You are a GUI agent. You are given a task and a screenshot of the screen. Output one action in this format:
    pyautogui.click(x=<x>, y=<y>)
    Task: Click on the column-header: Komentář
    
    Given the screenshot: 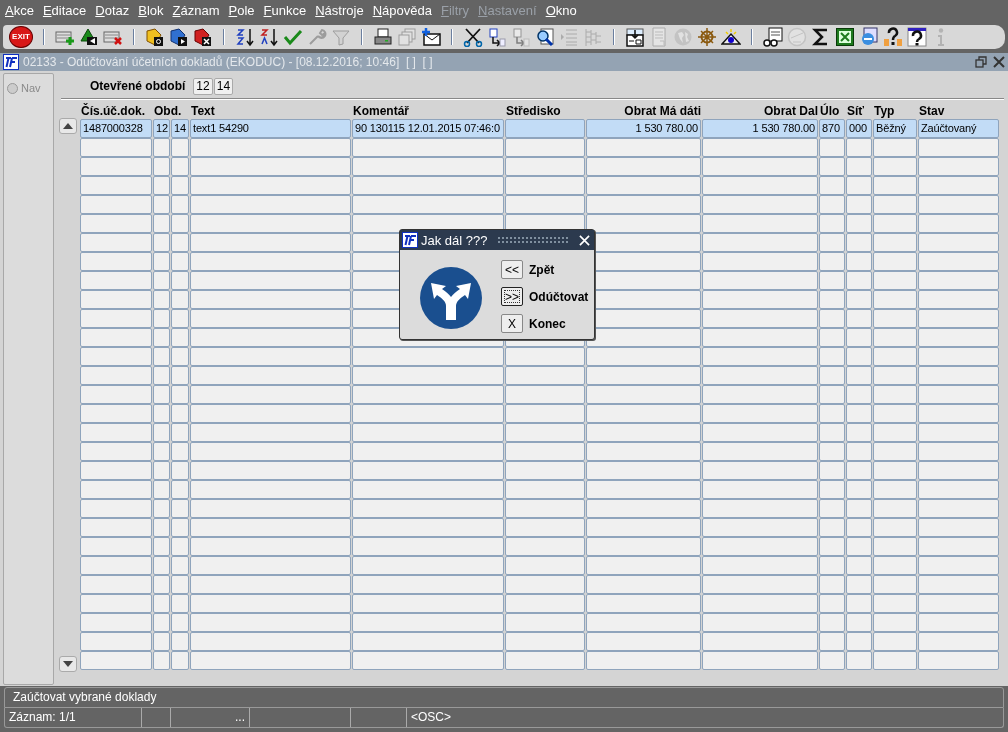 What is the action you would take?
    pyautogui.click(x=381, y=112)
    